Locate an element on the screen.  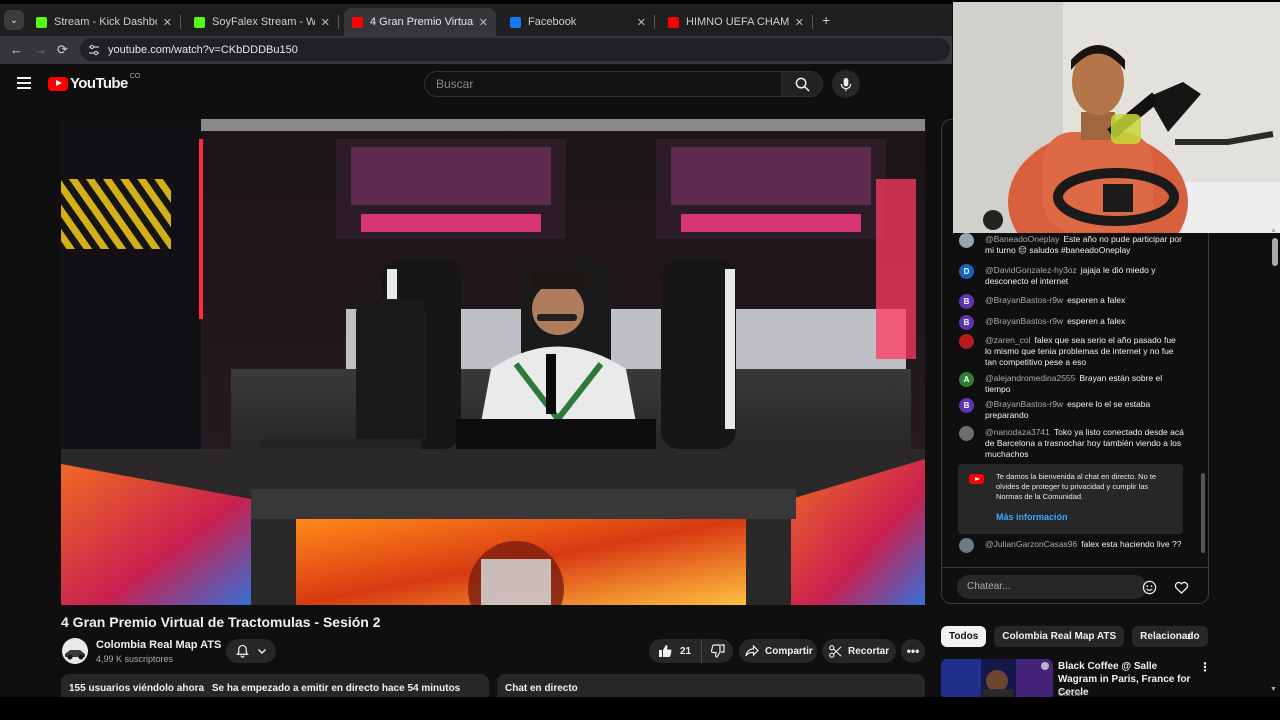
filter-chip: Todos is located at coordinates (964, 636).